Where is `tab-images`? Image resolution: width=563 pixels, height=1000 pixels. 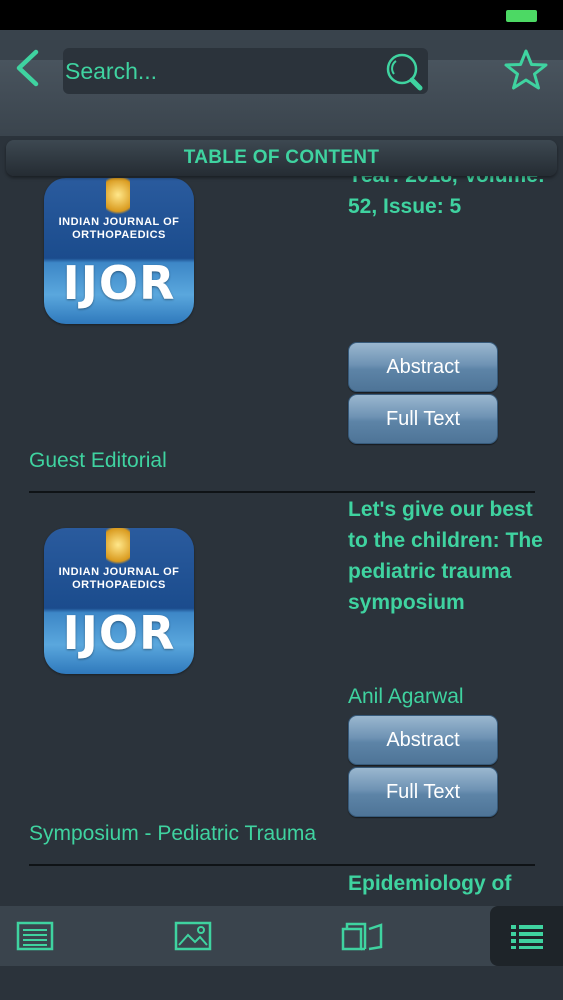 tab-images is located at coordinates (193, 936).